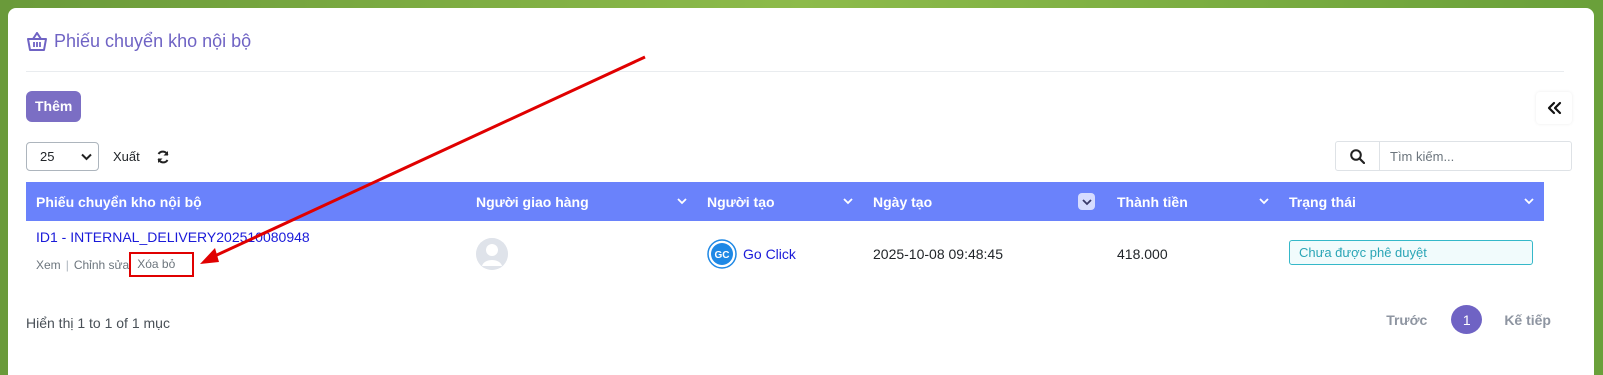 The height and width of the screenshot is (375, 1603). I want to click on add-button: Thêm, so click(54, 106).